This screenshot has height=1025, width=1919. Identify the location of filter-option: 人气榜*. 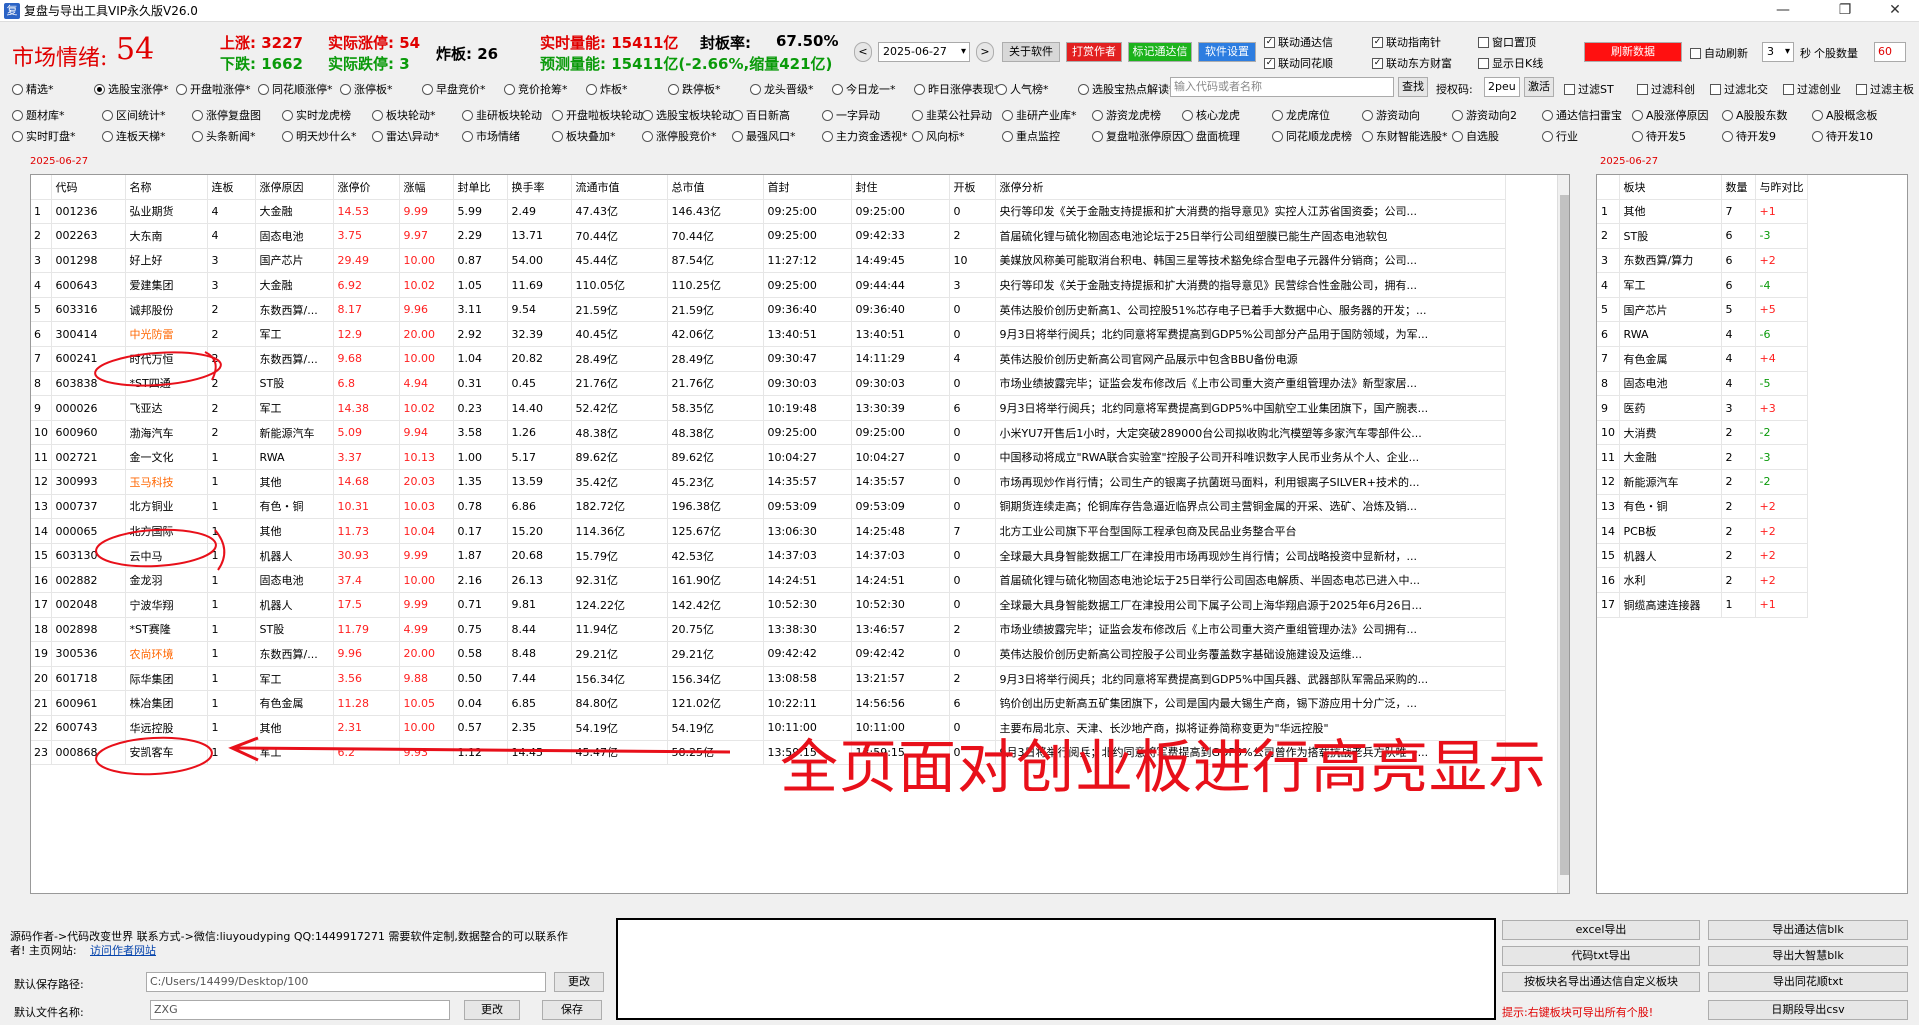
(1022, 89).